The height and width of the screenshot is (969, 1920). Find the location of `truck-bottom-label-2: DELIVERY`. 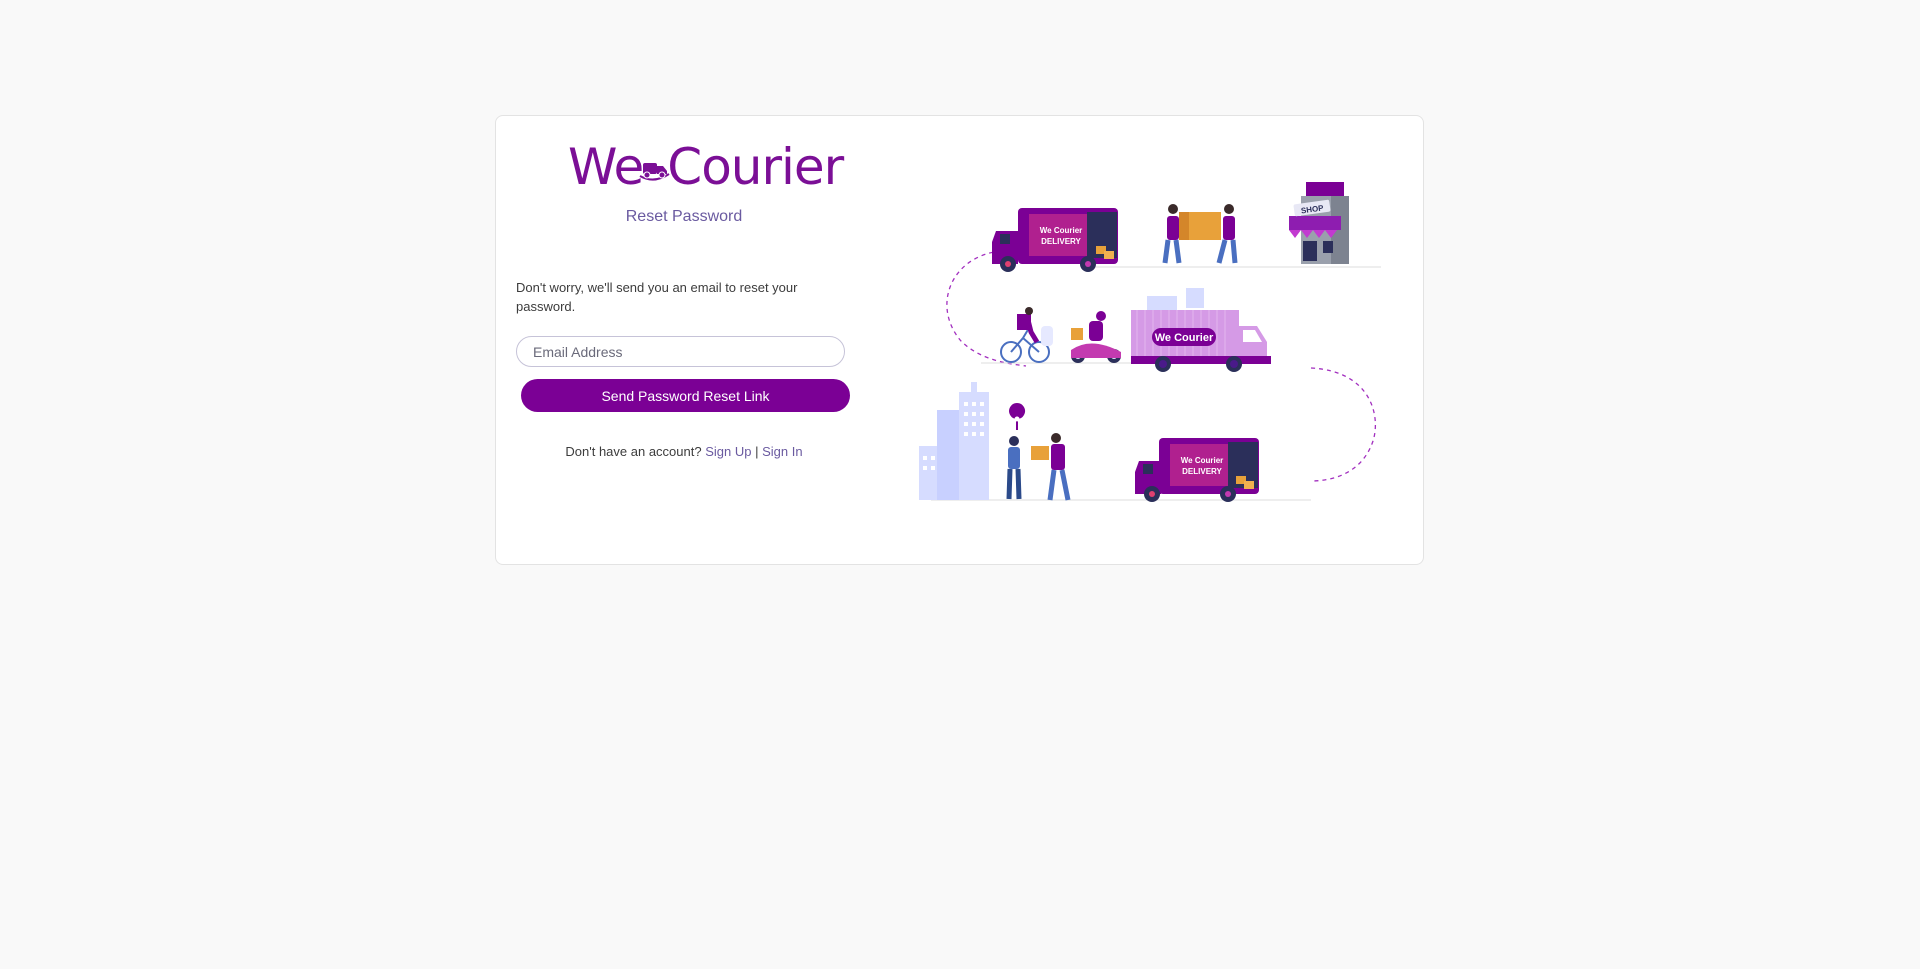

truck-bottom-label-2: DELIVERY is located at coordinates (1202, 471).